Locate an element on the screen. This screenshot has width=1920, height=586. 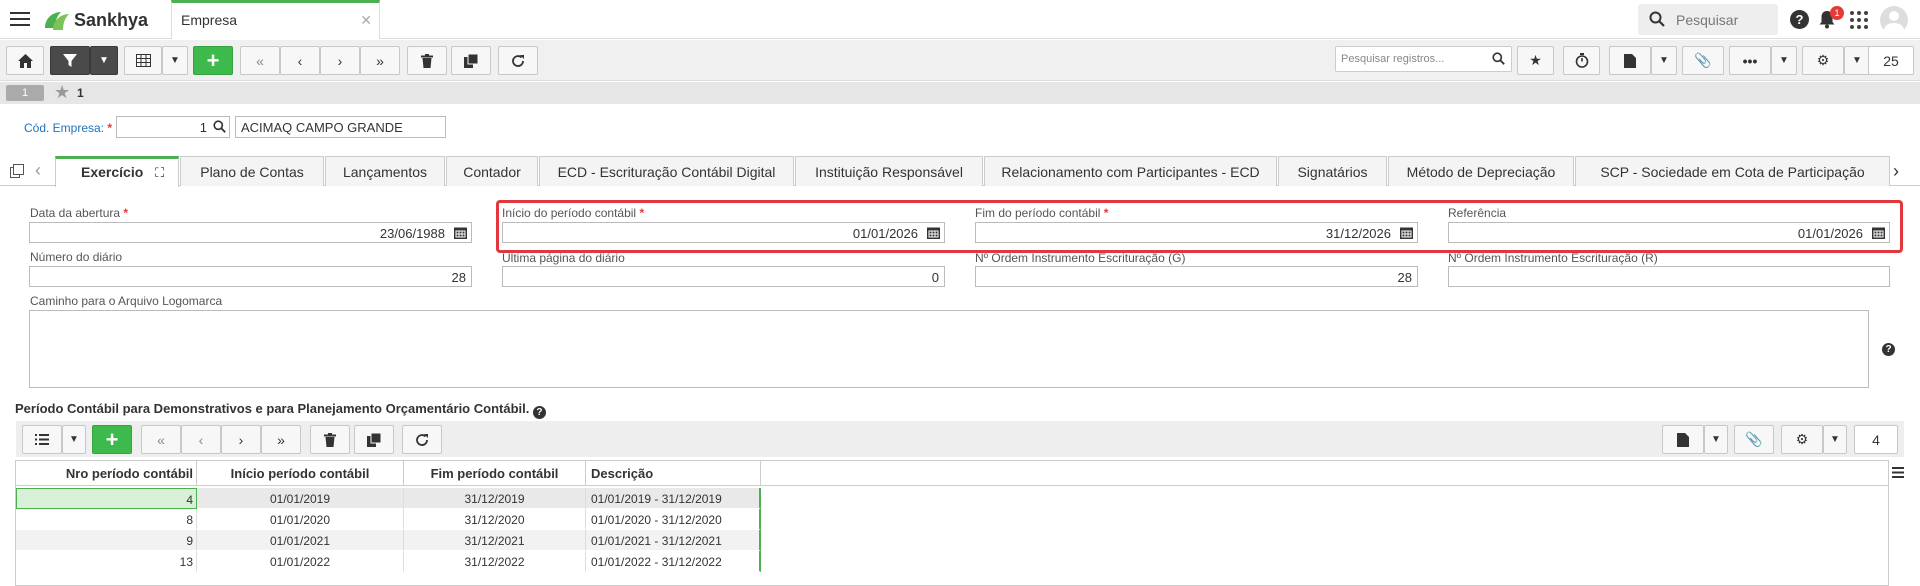
cell-descricao: 01/01/2021 - 31/12/2021 is located at coordinates (673, 540).